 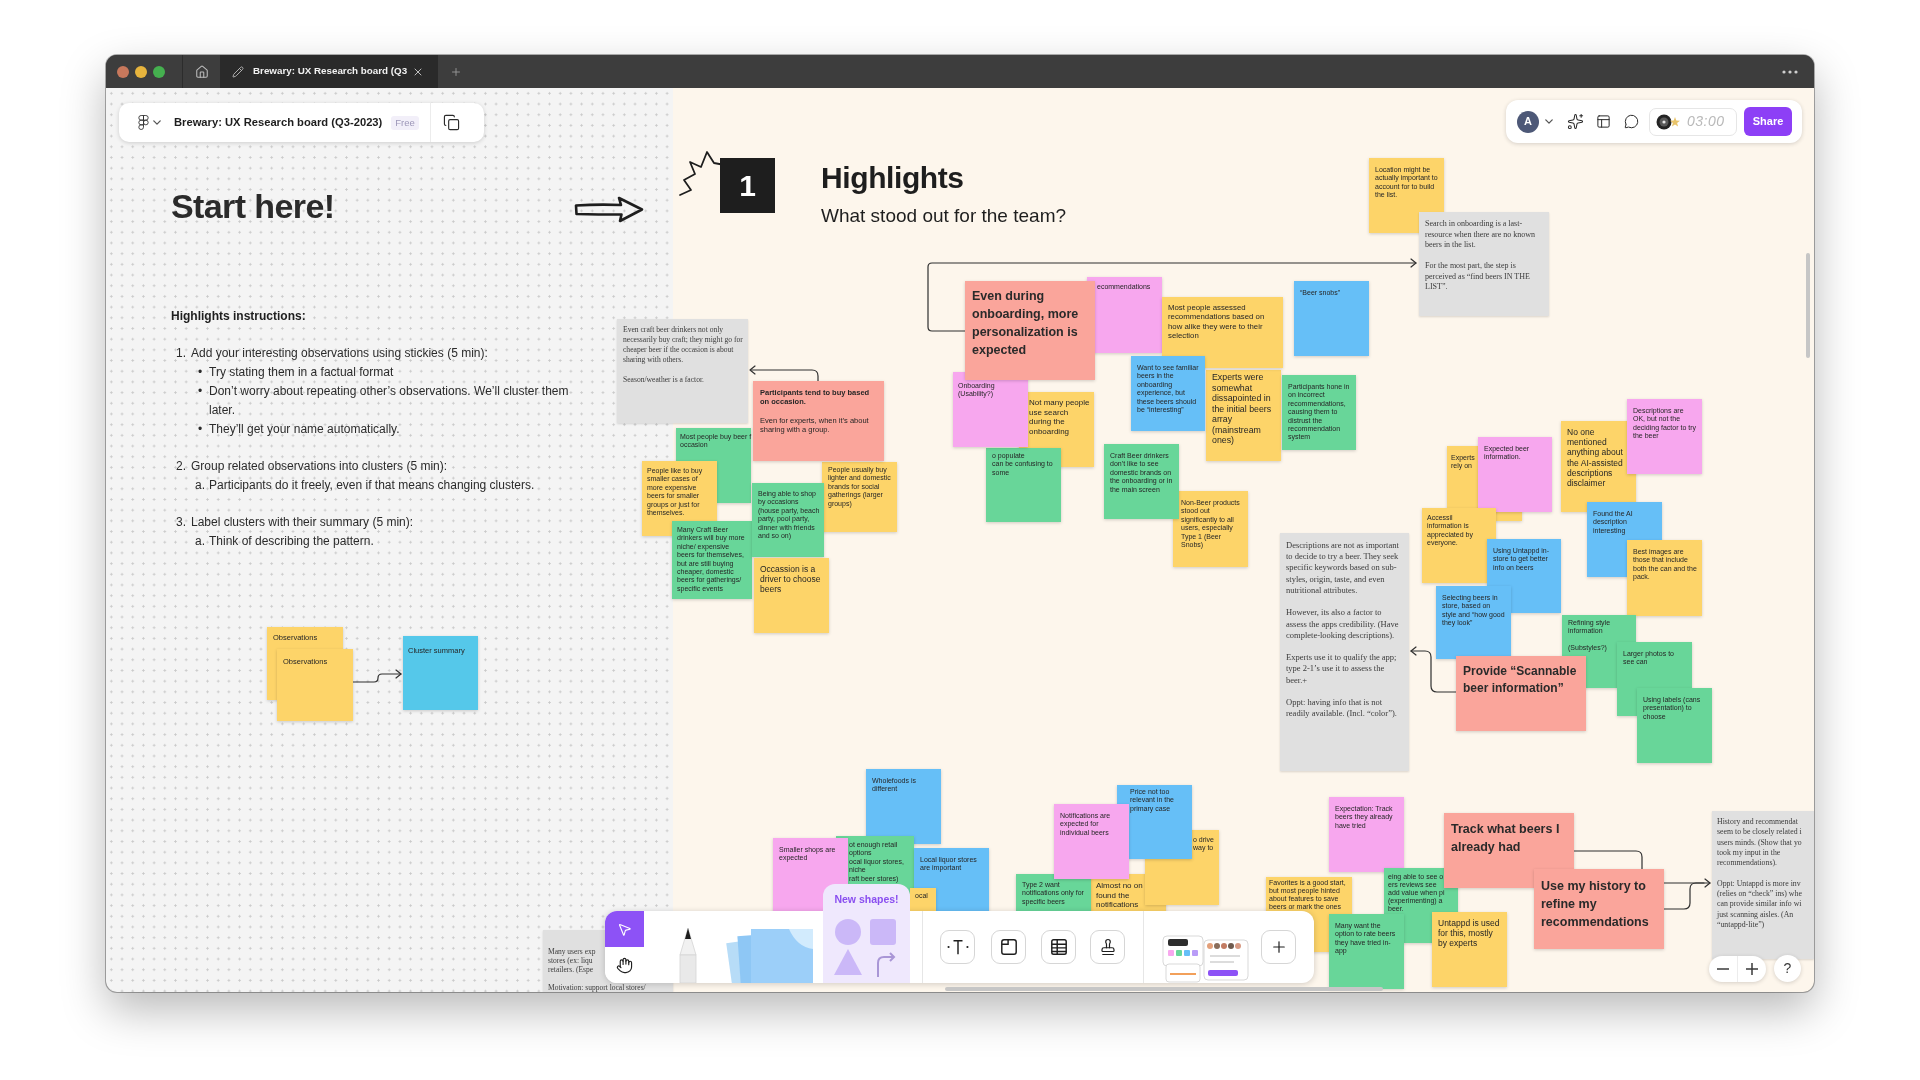 What do you see at coordinates (1278, 947) in the screenshot?
I see `add-tool-button` at bounding box center [1278, 947].